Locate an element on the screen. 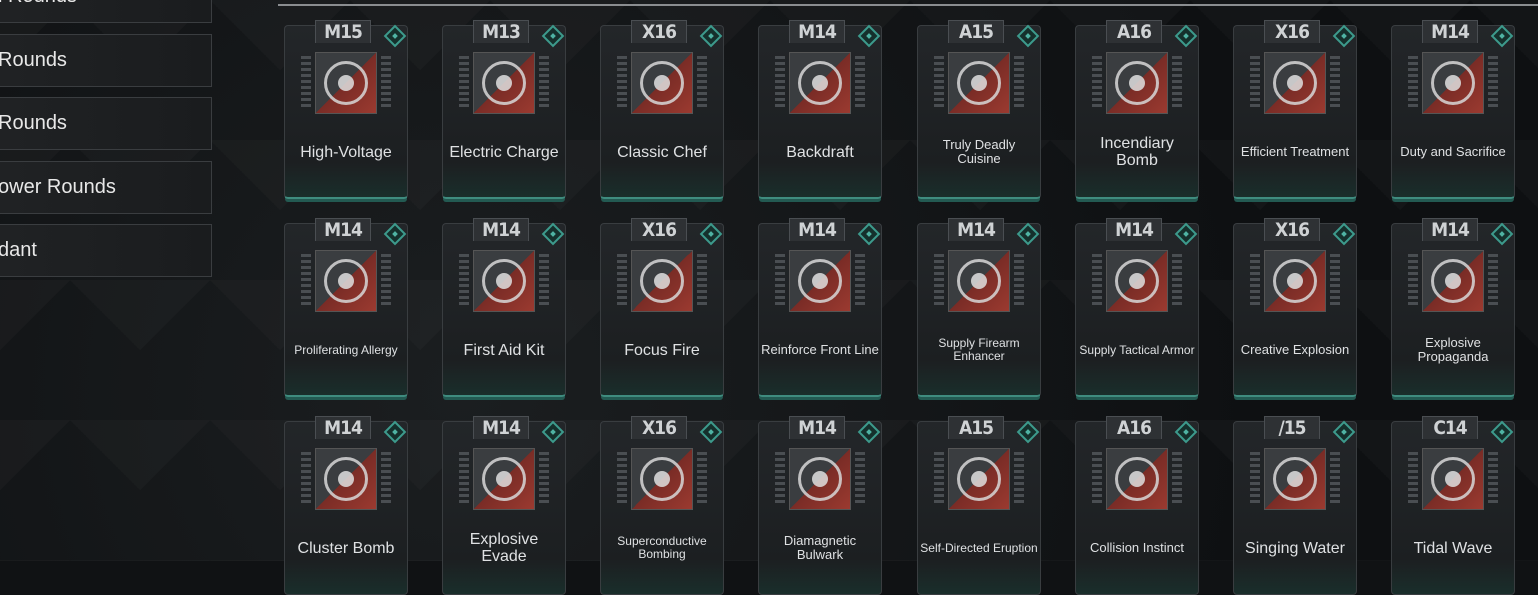 The width and height of the screenshot is (1538, 595). sidebar-item-3: Rounds is located at coordinates (106, 123).